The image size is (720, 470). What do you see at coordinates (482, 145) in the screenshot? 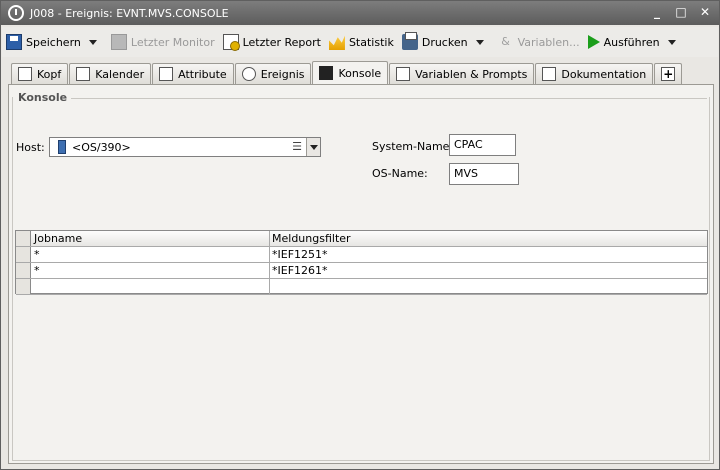
I see `system-name-field: CPAC` at bounding box center [482, 145].